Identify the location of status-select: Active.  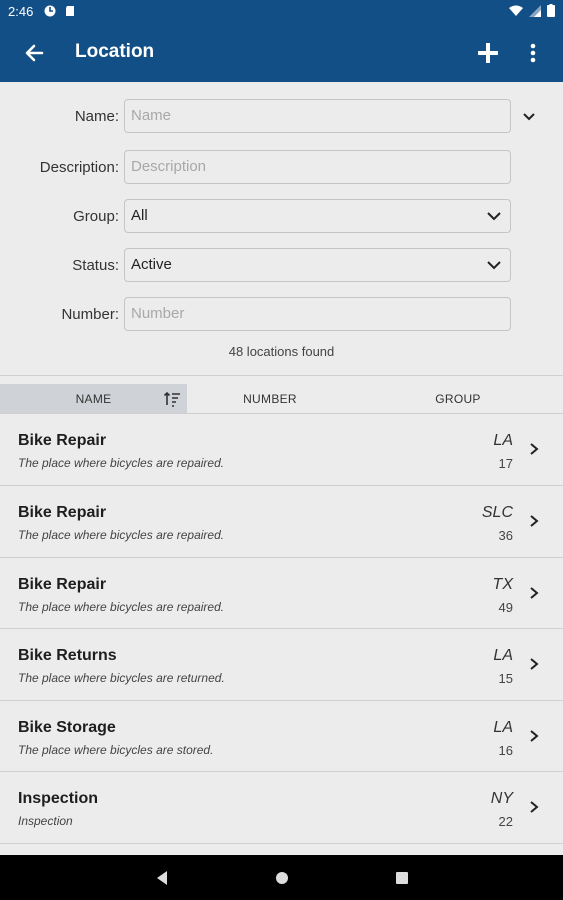
(317, 265).